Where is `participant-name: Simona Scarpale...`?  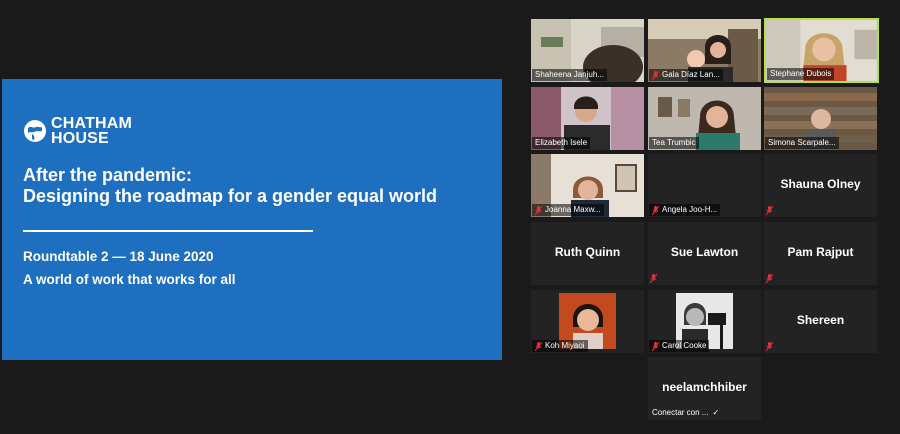 participant-name: Simona Scarpale... is located at coordinates (802, 142).